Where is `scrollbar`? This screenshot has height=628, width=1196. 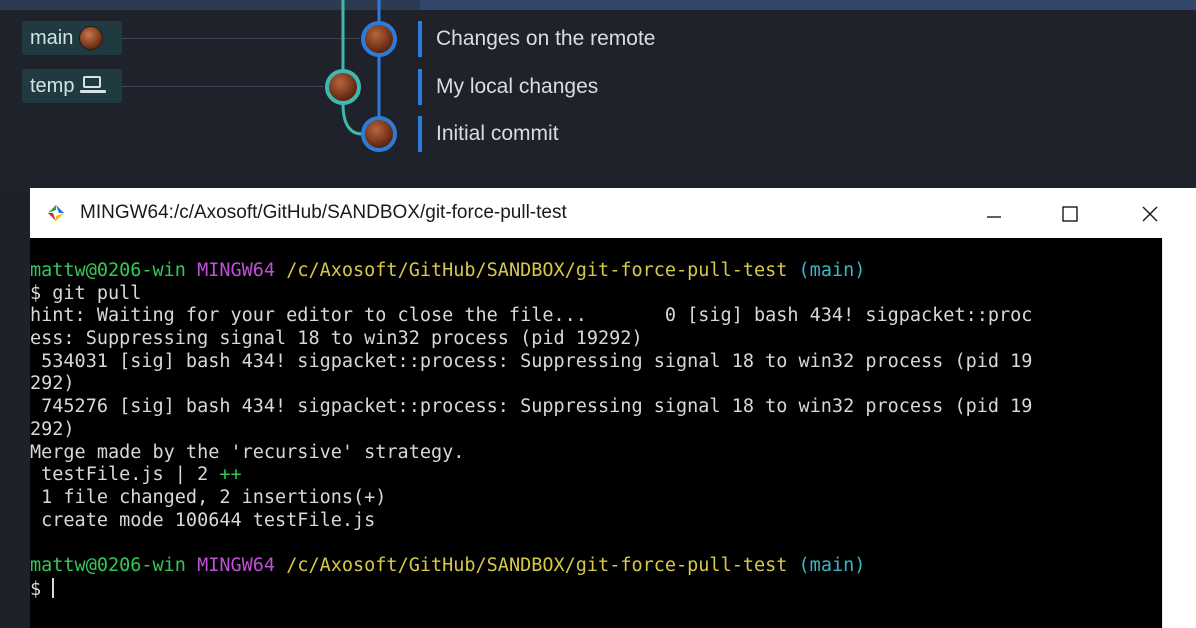
scrollbar is located at coordinates (1179, 433).